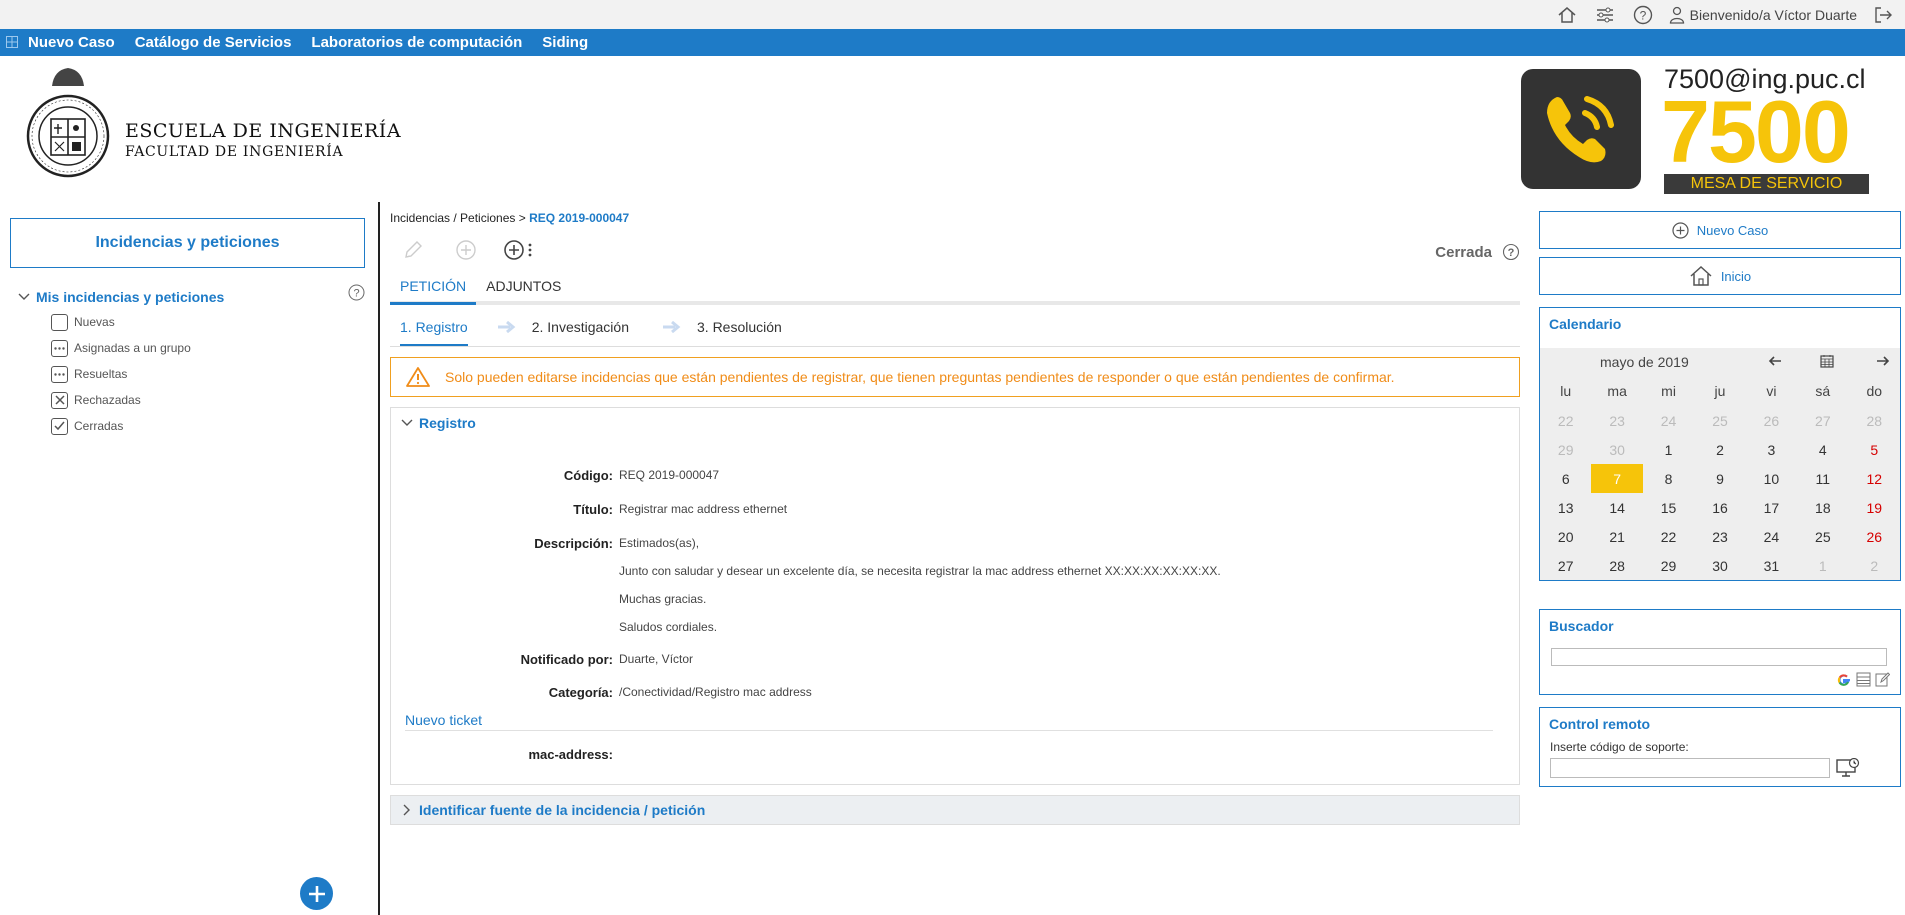  What do you see at coordinates (565, 42) in the screenshot?
I see `nav-siding: Siding` at bounding box center [565, 42].